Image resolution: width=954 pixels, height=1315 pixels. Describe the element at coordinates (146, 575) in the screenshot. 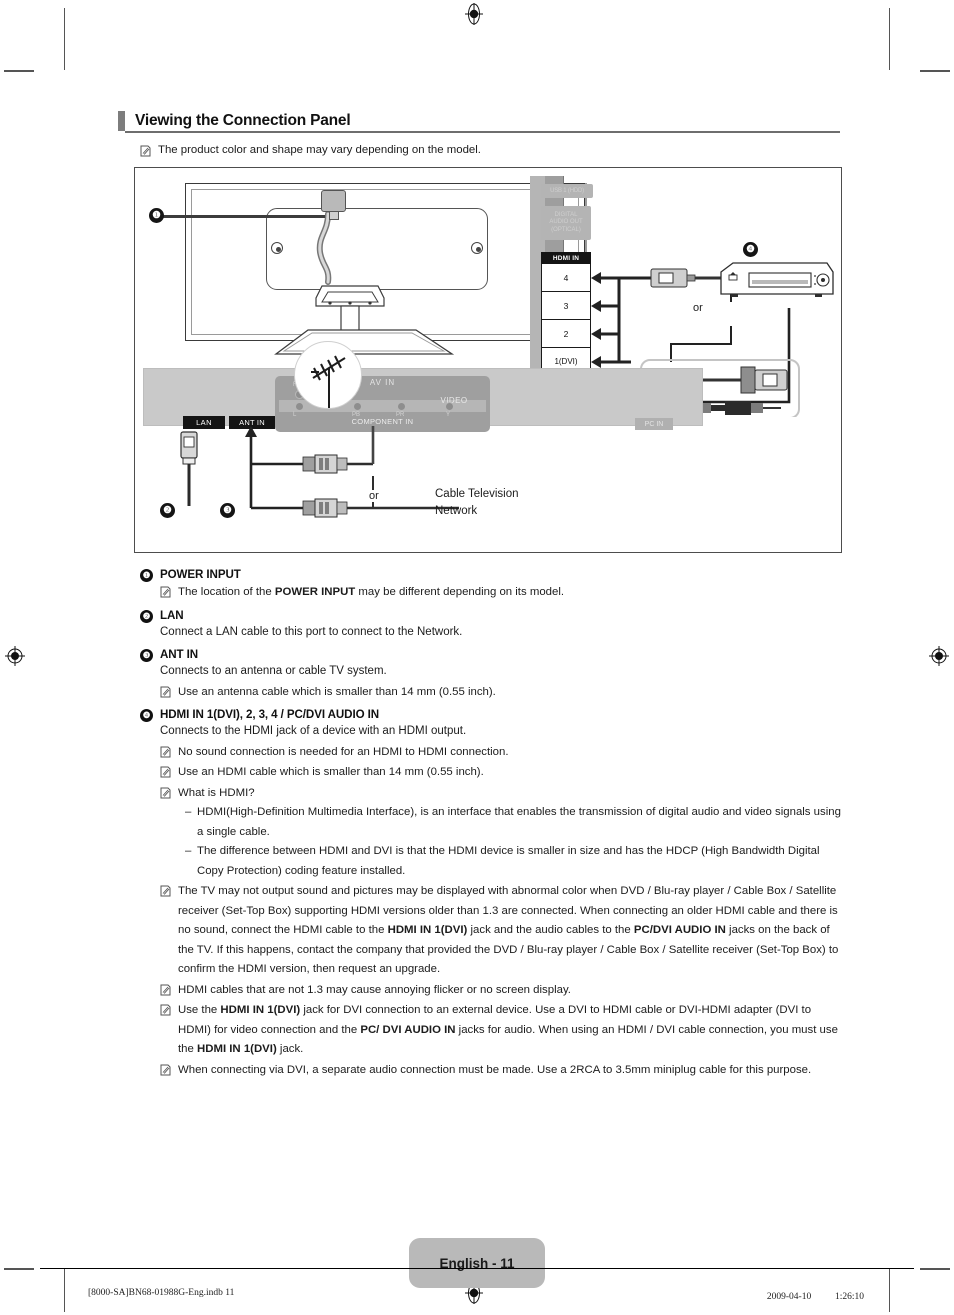

I see `item-marker-1: ❶` at that location.